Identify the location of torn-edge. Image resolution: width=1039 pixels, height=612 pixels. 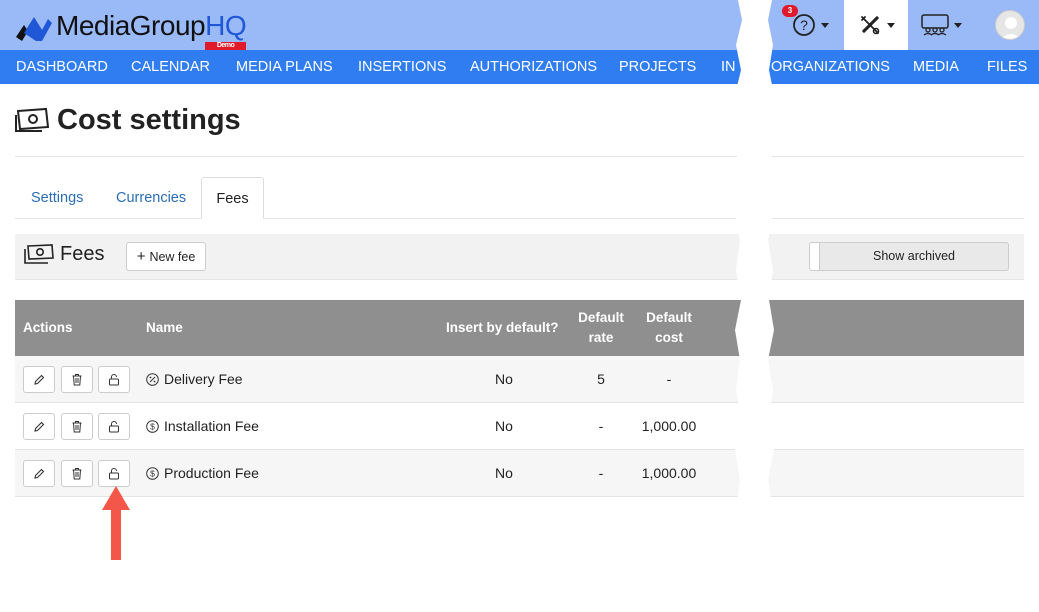
(754, 306).